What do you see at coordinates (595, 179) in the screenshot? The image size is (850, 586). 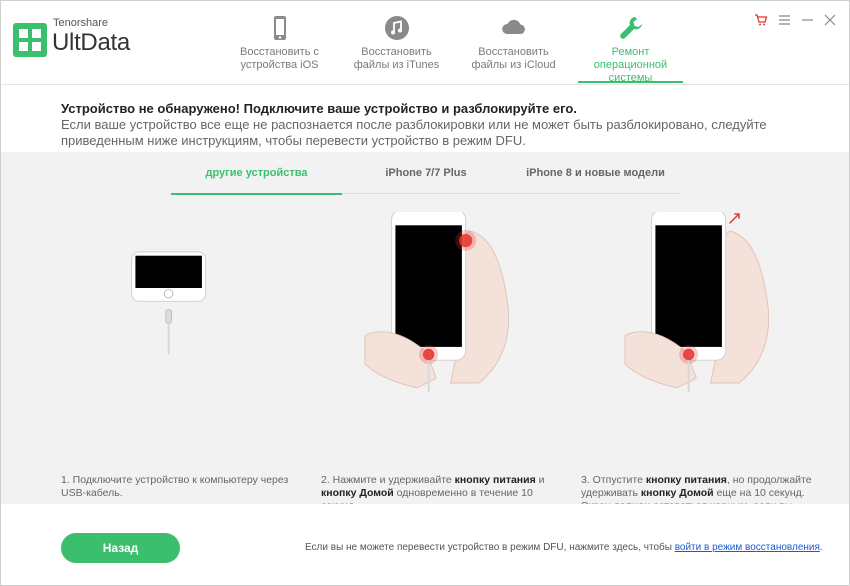 I see `tab-iphone-8-newer: iPhone 8 и новые модели` at bounding box center [595, 179].